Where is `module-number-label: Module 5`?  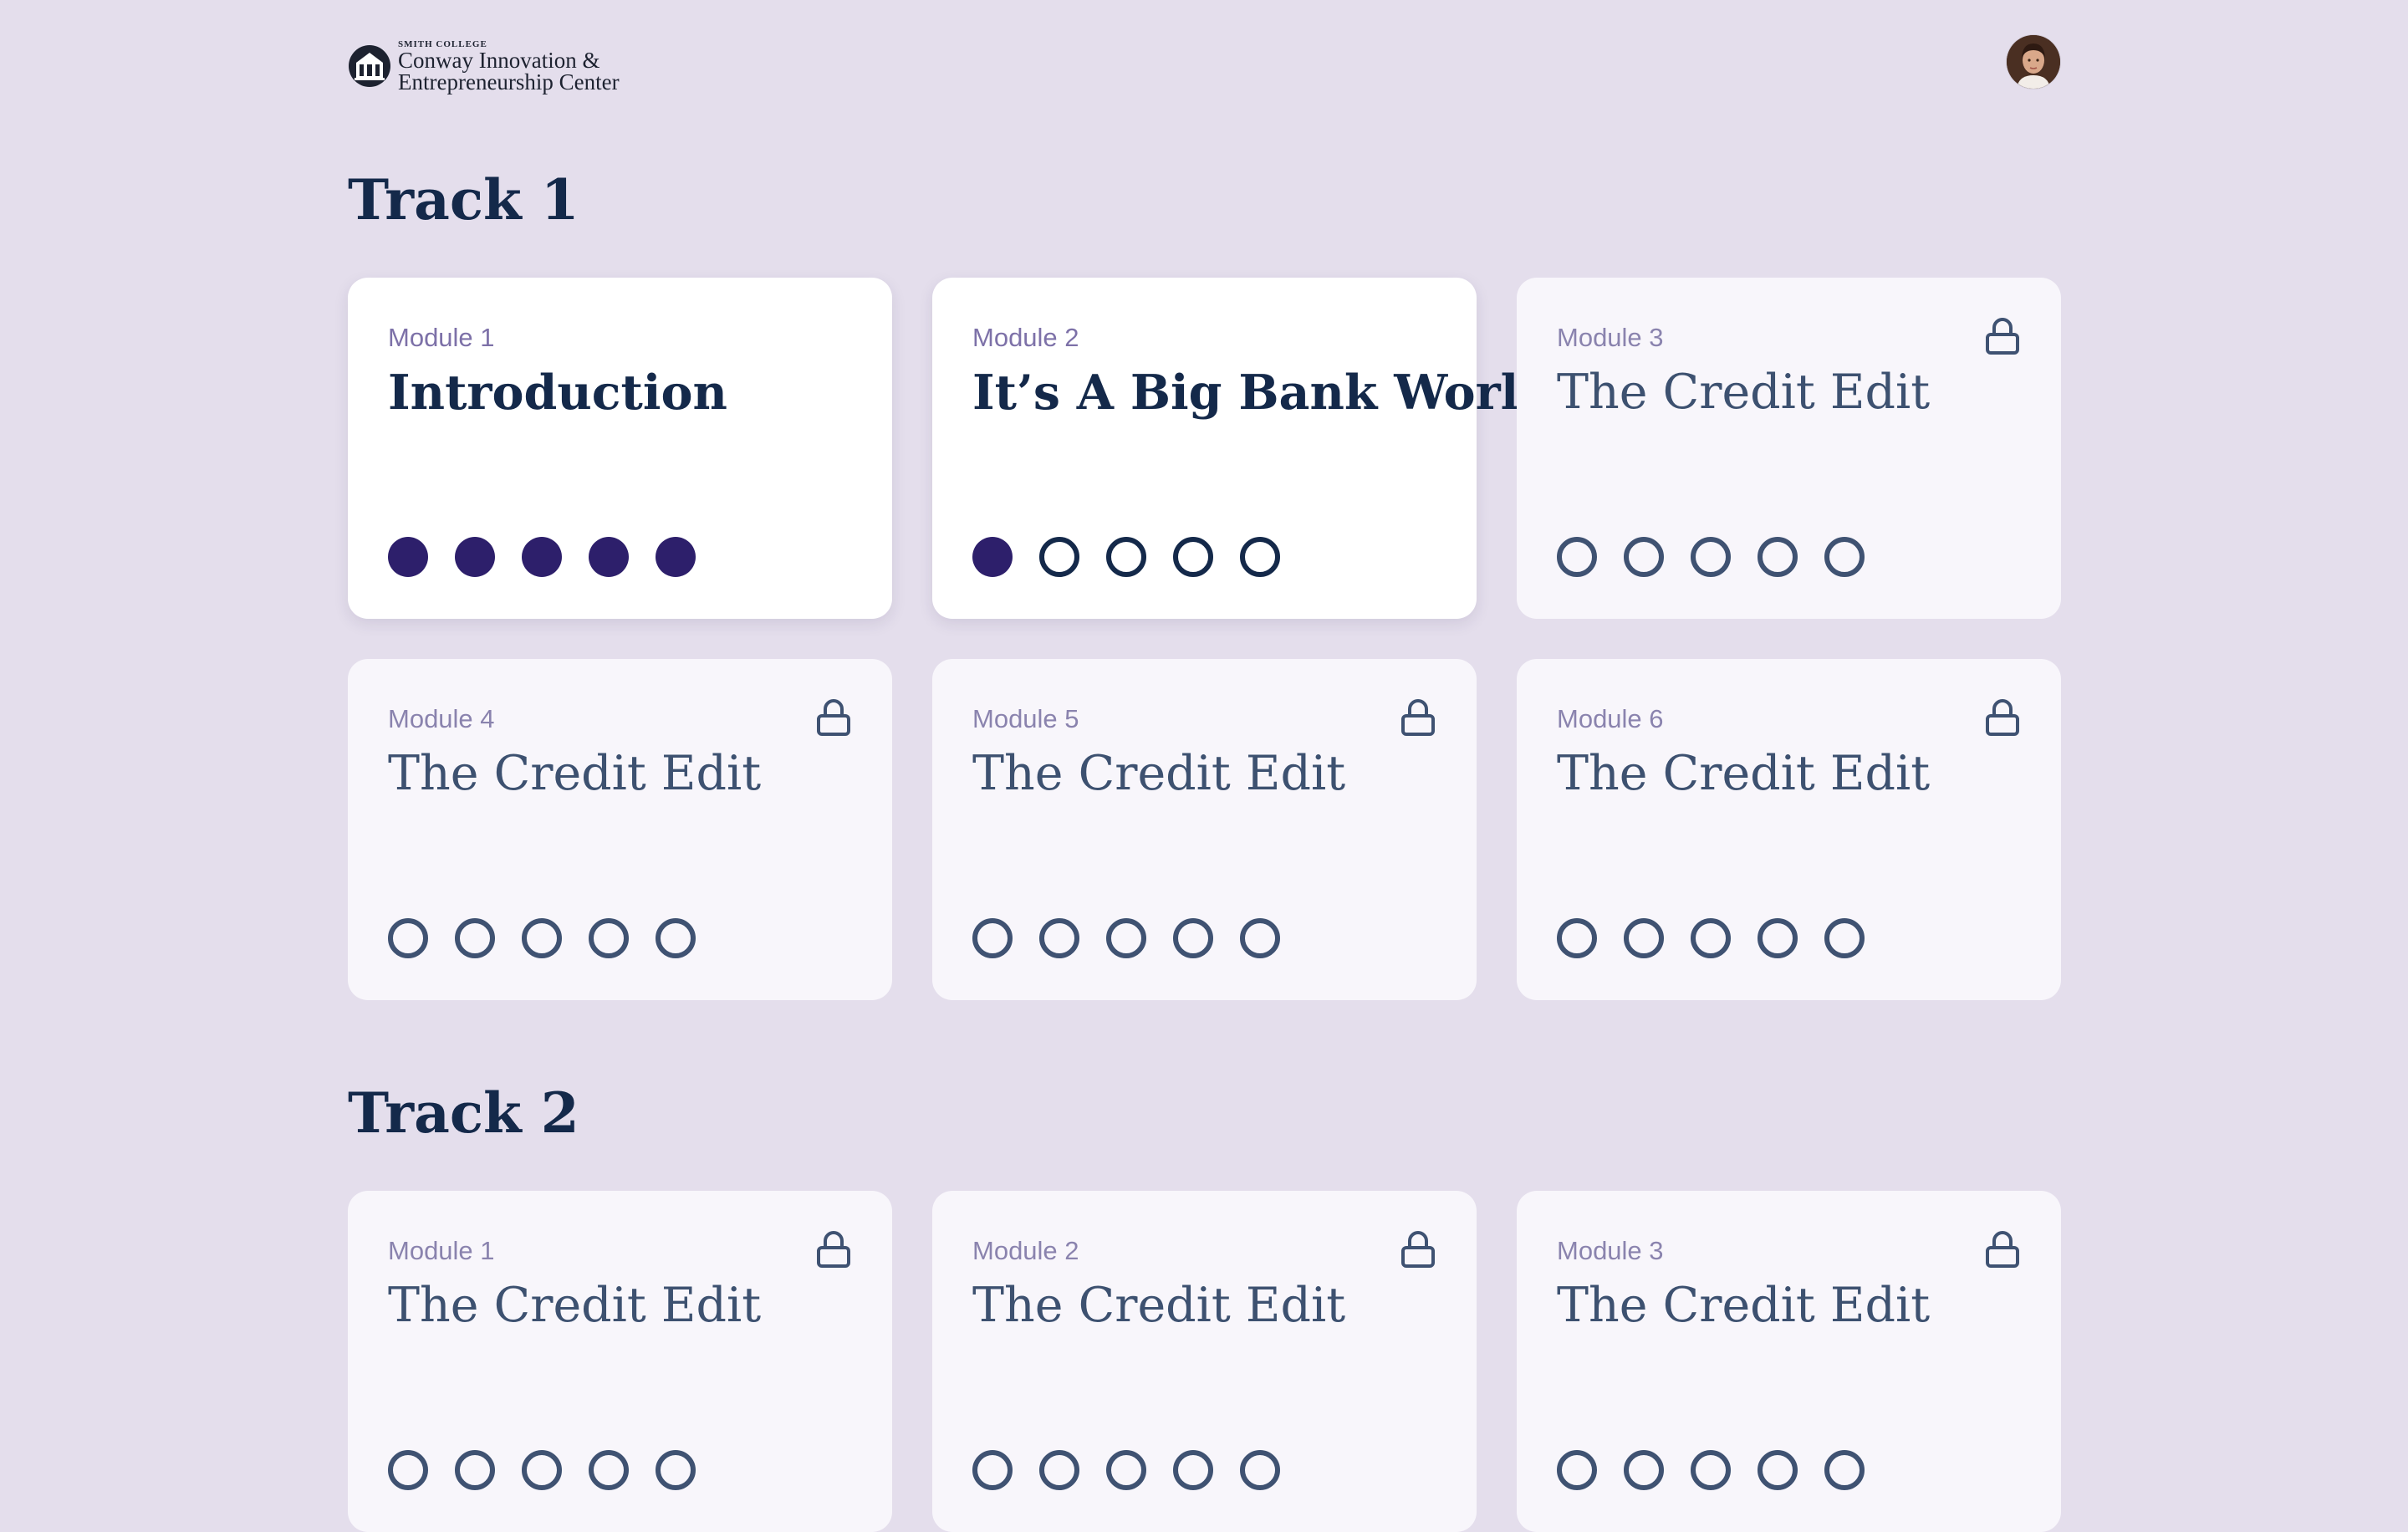 module-number-label: Module 5 is located at coordinates (1026, 718).